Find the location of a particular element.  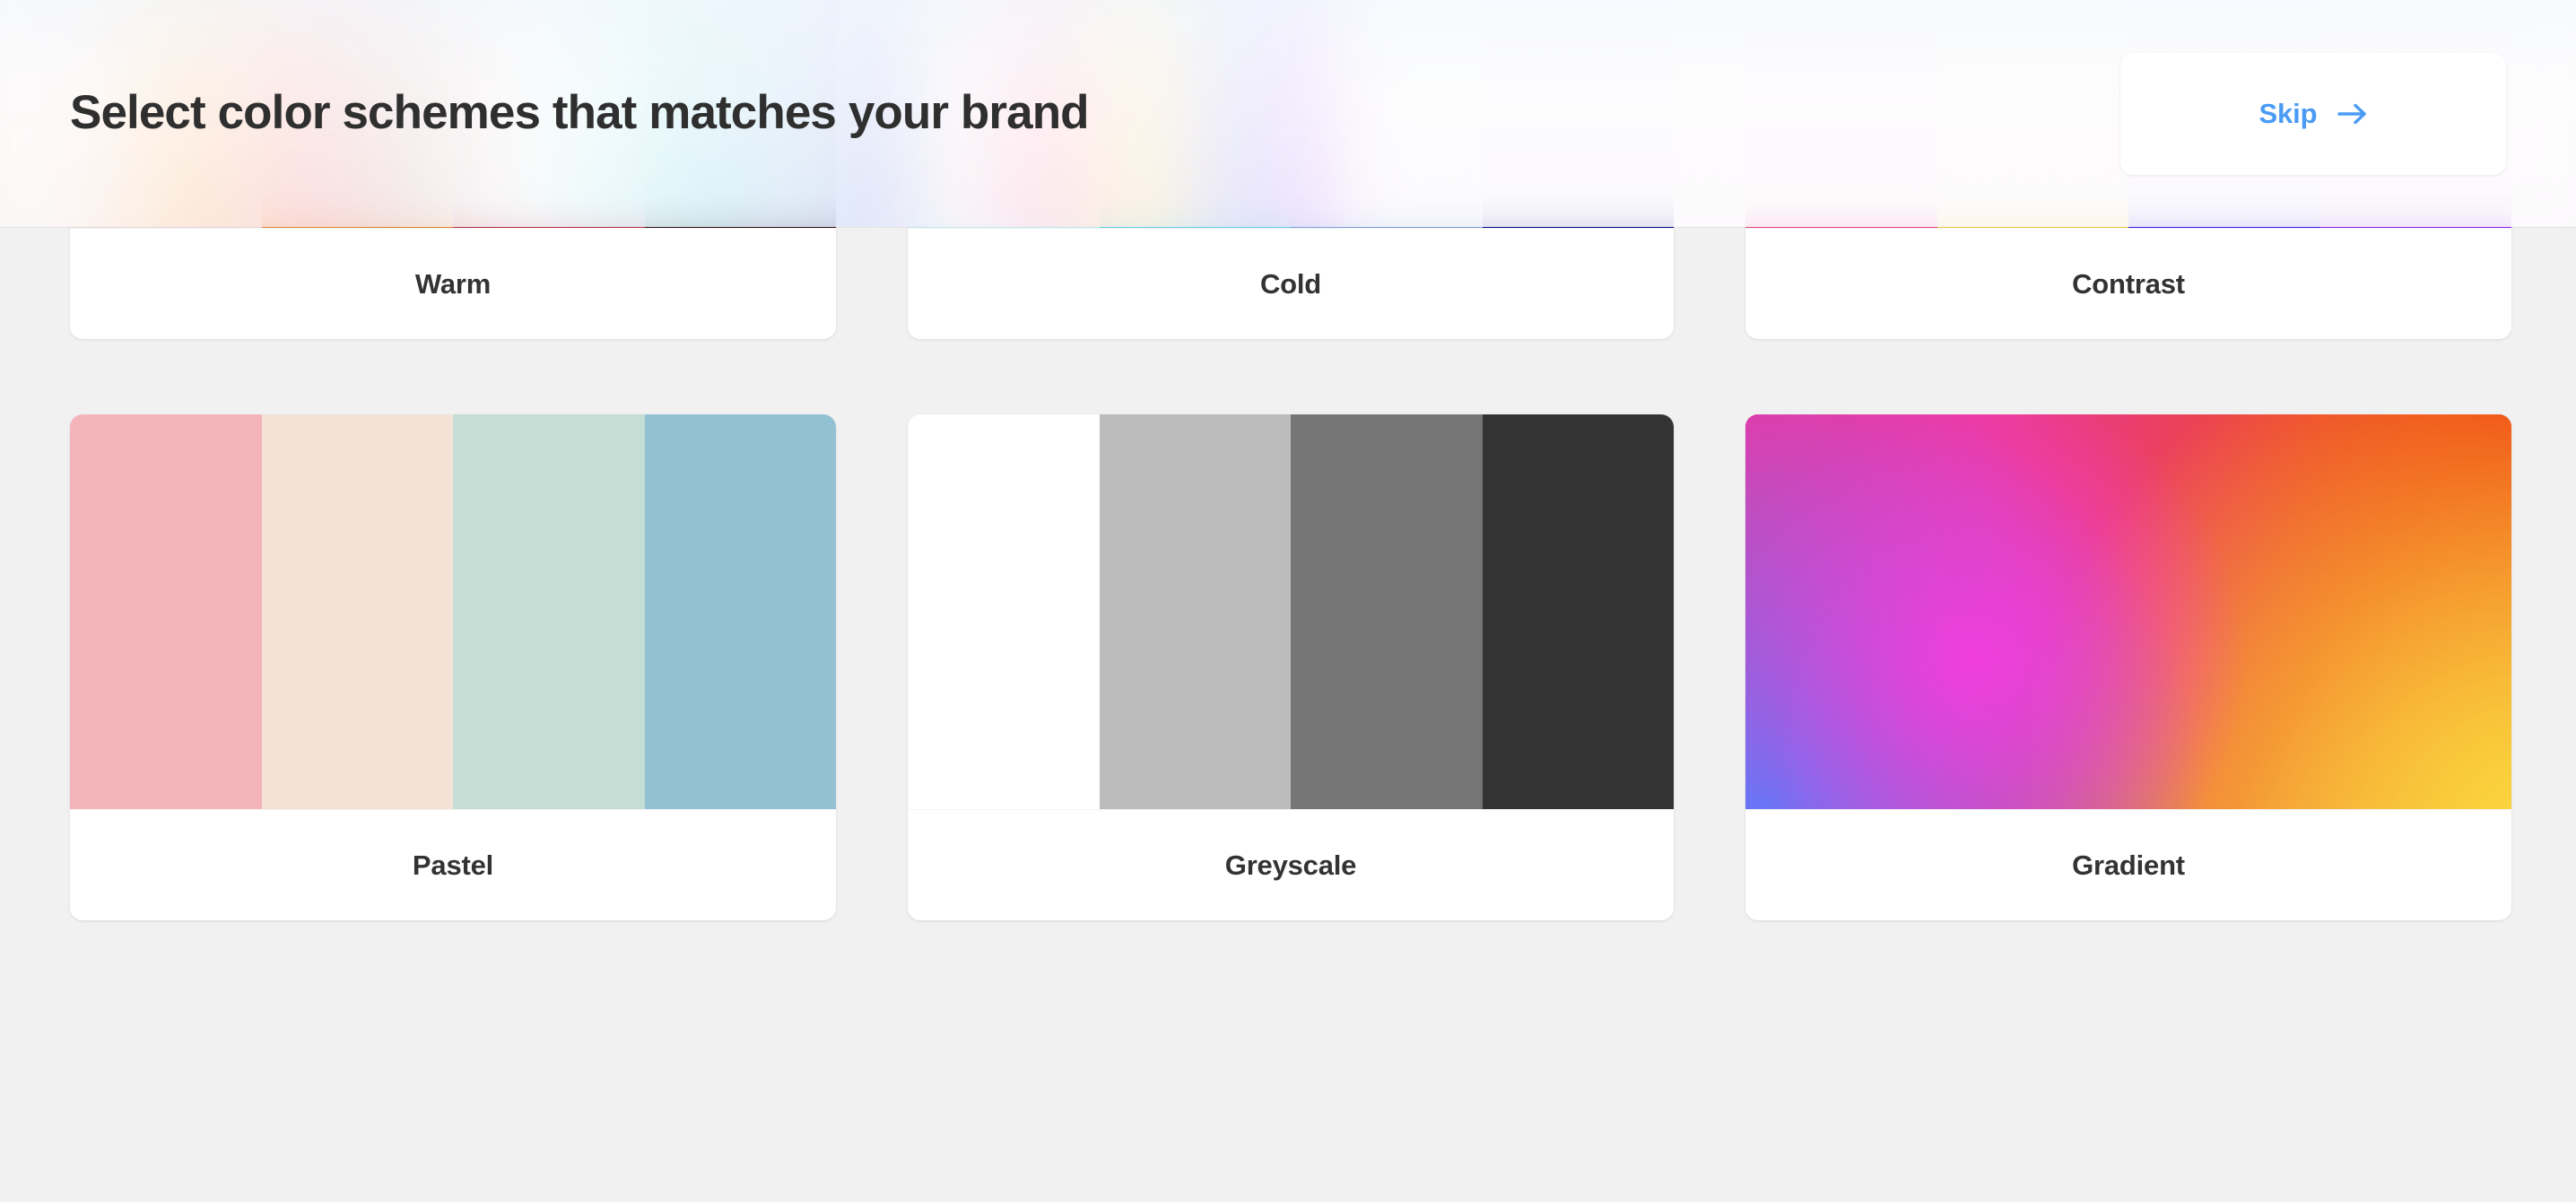

palette-name: Greyscale is located at coordinates (1290, 865).